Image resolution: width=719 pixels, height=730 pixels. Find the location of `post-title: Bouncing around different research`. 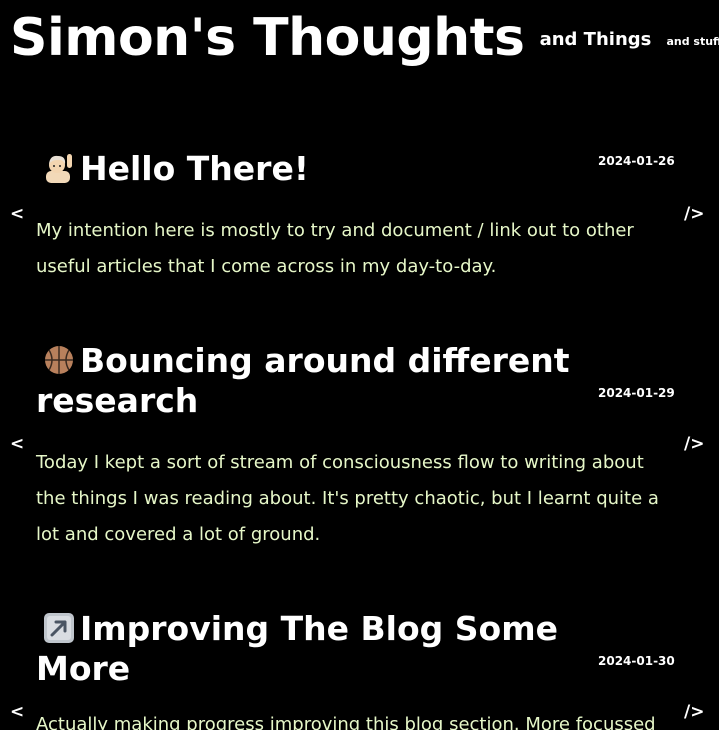

post-title: Bouncing around different research is located at coordinates (306, 381).